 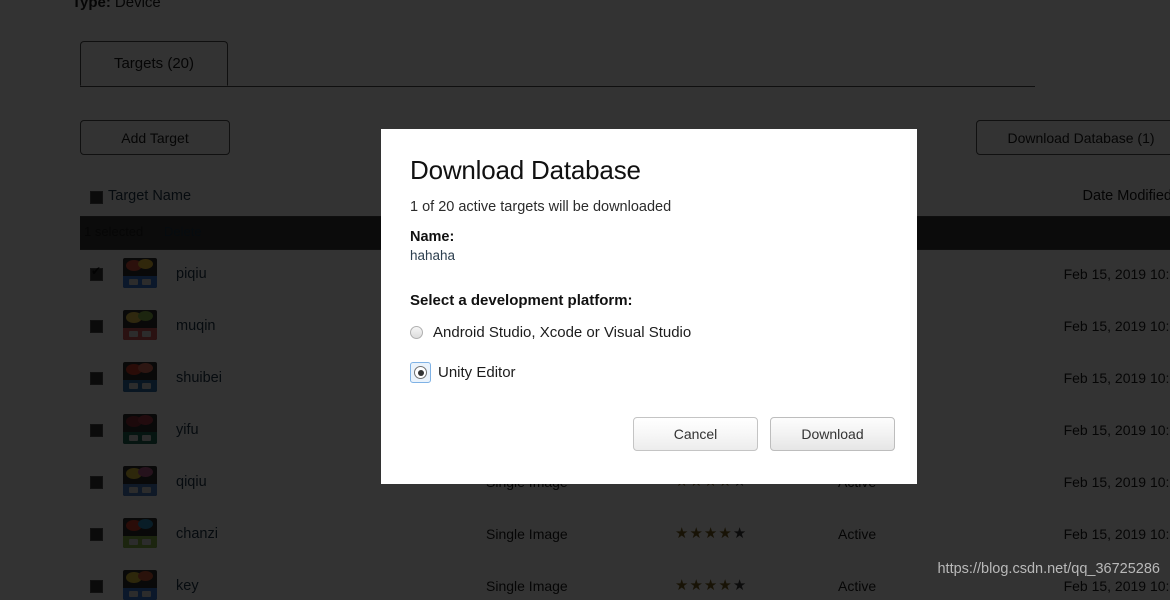 I want to click on dialog-name-value: hahaha, so click(x=433, y=255).